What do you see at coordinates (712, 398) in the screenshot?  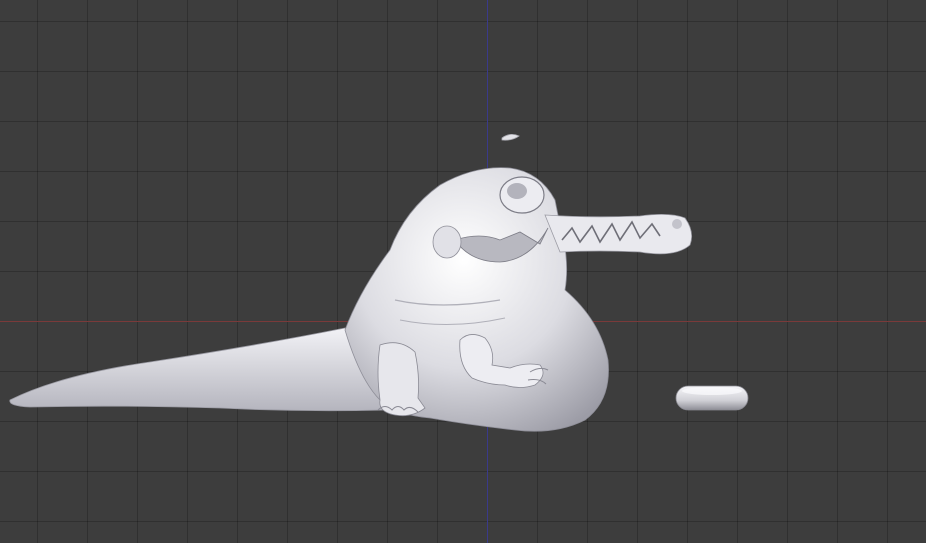 I see `torus-ring-mesh` at bounding box center [712, 398].